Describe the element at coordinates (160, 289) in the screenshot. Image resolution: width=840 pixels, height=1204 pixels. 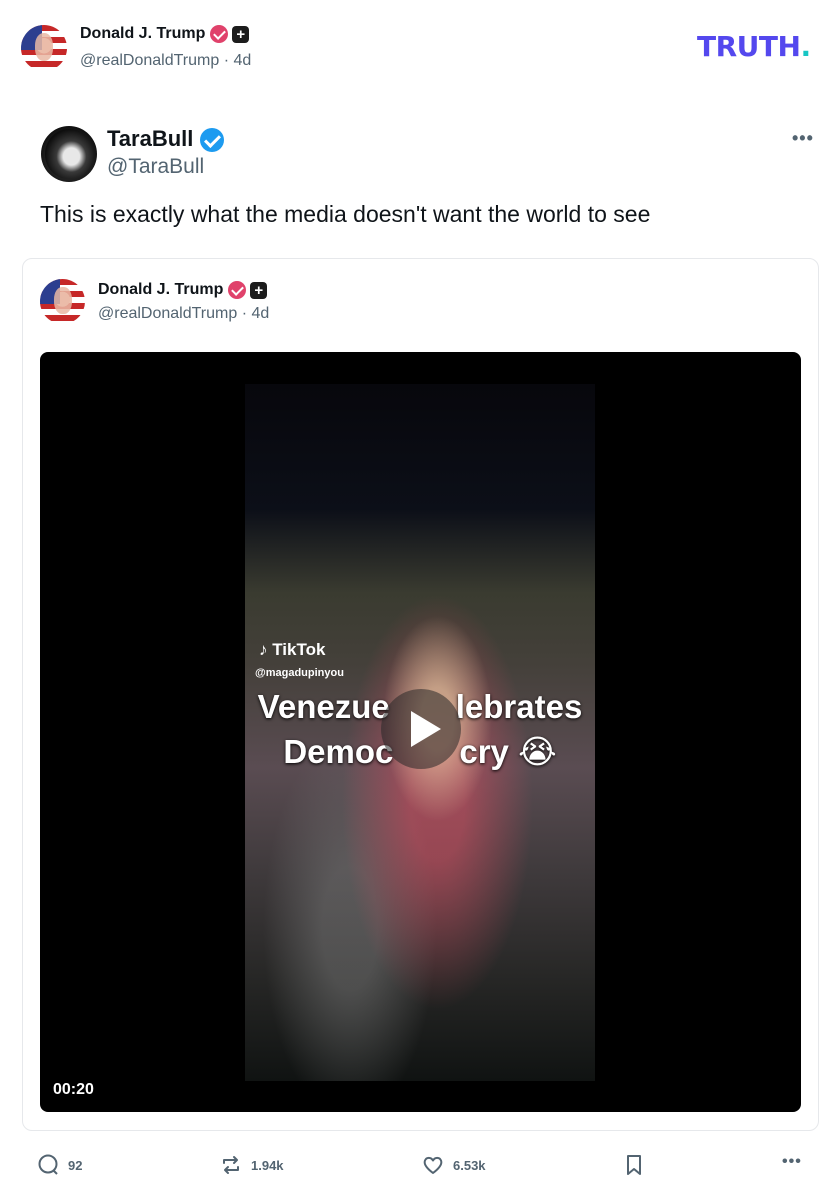
I see `quoted-author-name: Donald J. Trump` at that location.